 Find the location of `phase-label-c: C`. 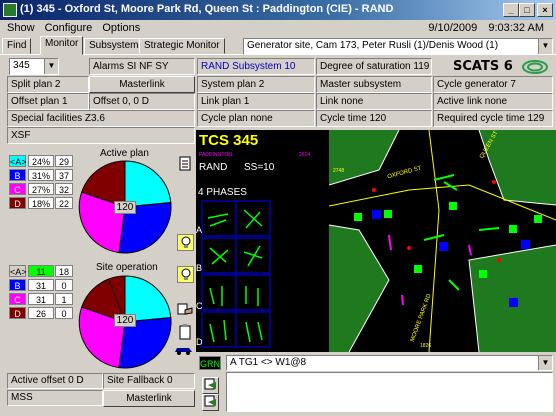

phase-label-c: C is located at coordinates (199, 306).